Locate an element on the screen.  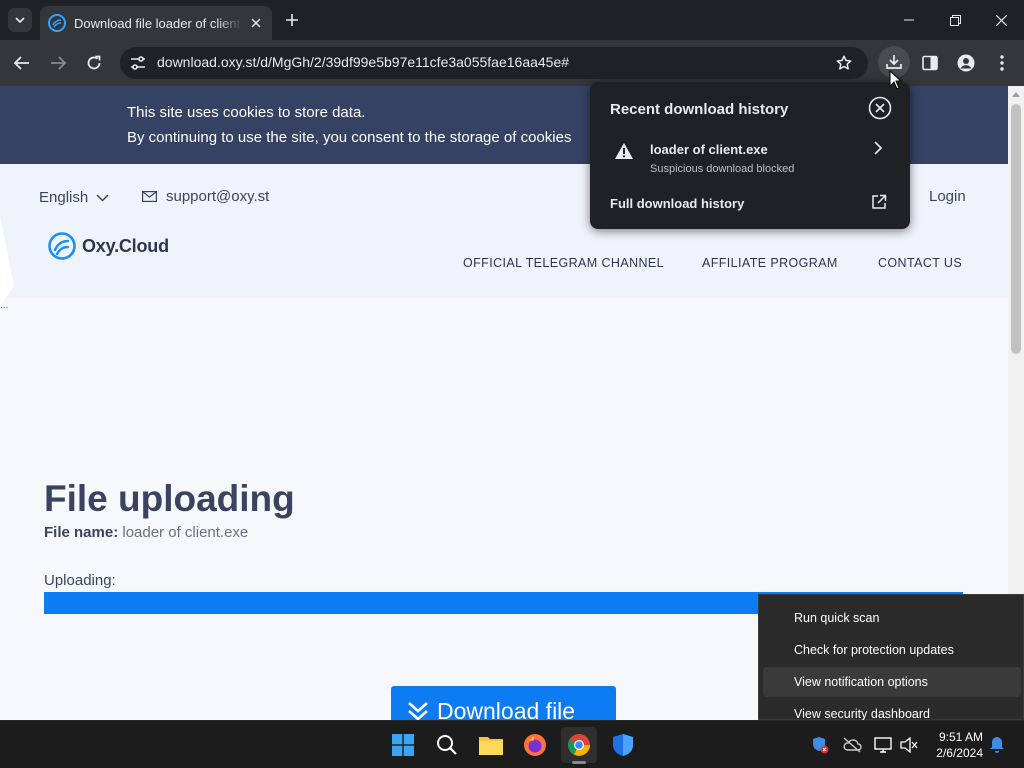
tab-close-icon is located at coordinates (256, 23).